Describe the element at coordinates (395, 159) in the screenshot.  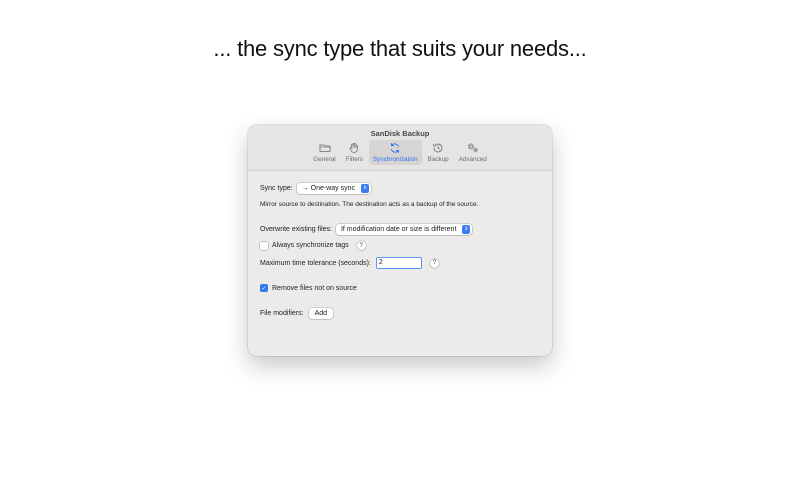
I see `tab-label: Synchronization` at that location.